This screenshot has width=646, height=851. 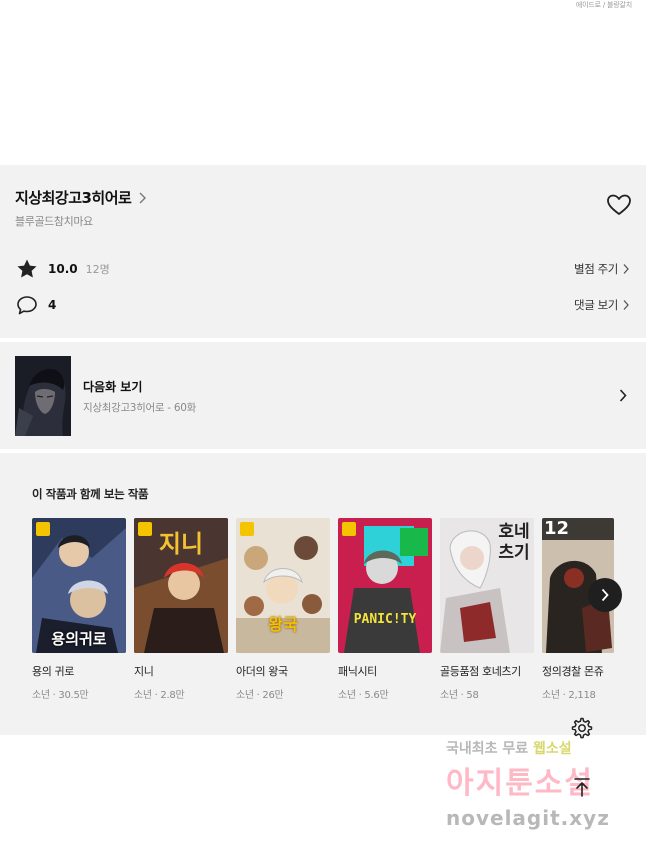 I want to click on watermark-line-1-highlight: 웹소설, so click(x=552, y=749).